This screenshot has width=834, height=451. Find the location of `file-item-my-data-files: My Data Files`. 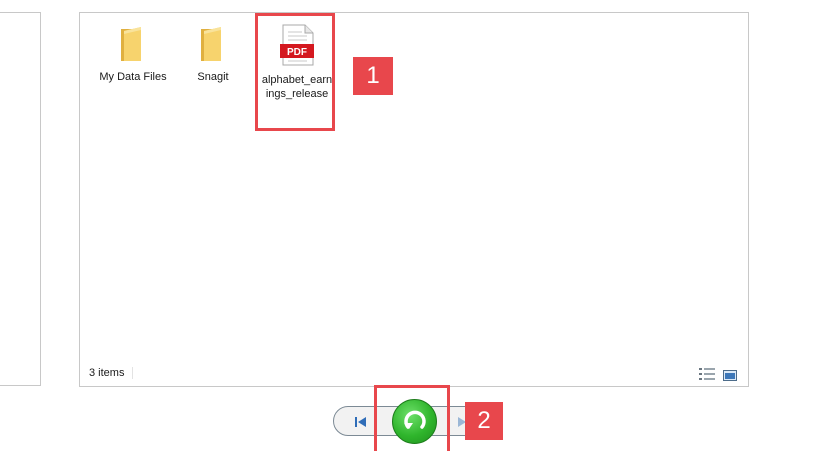

file-item-my-data-files: My Data Files is located at coordinates (133, 54).